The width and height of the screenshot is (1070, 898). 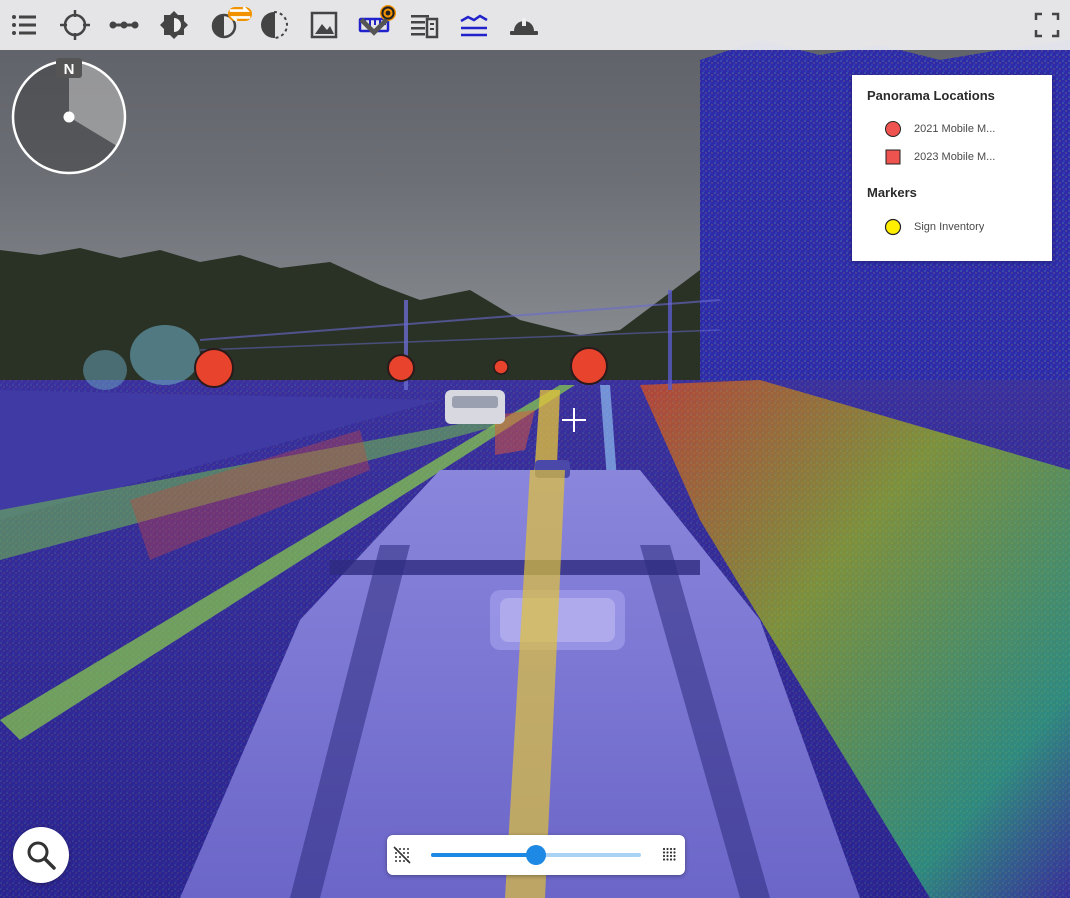 What do you see at coordinates (670, 855) in the screenshot?
I see `density-high-icon` at bounding box center [670, 855].